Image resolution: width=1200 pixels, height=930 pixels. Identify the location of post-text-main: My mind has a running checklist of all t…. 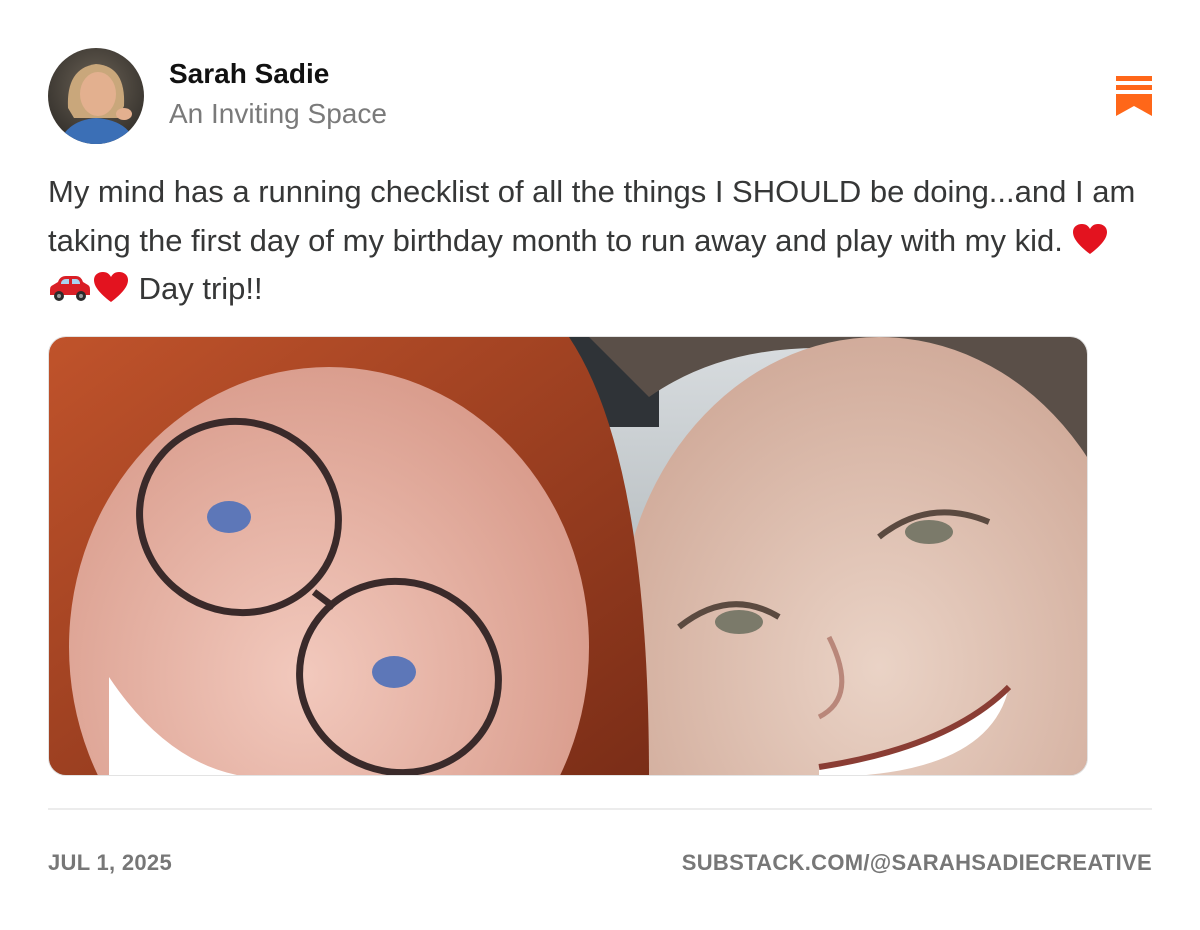
(592, 216).